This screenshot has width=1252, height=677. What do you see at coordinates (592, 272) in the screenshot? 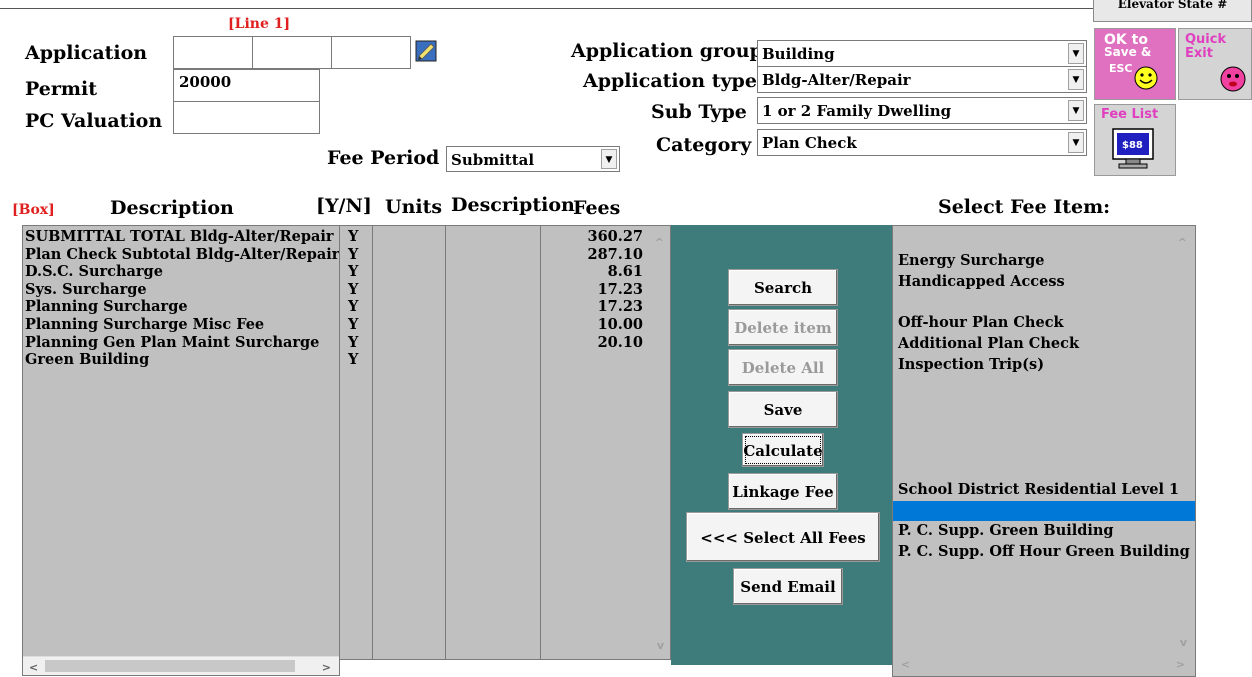
I see `table-row-fee: 8.61` at bounding box center [592, 272].